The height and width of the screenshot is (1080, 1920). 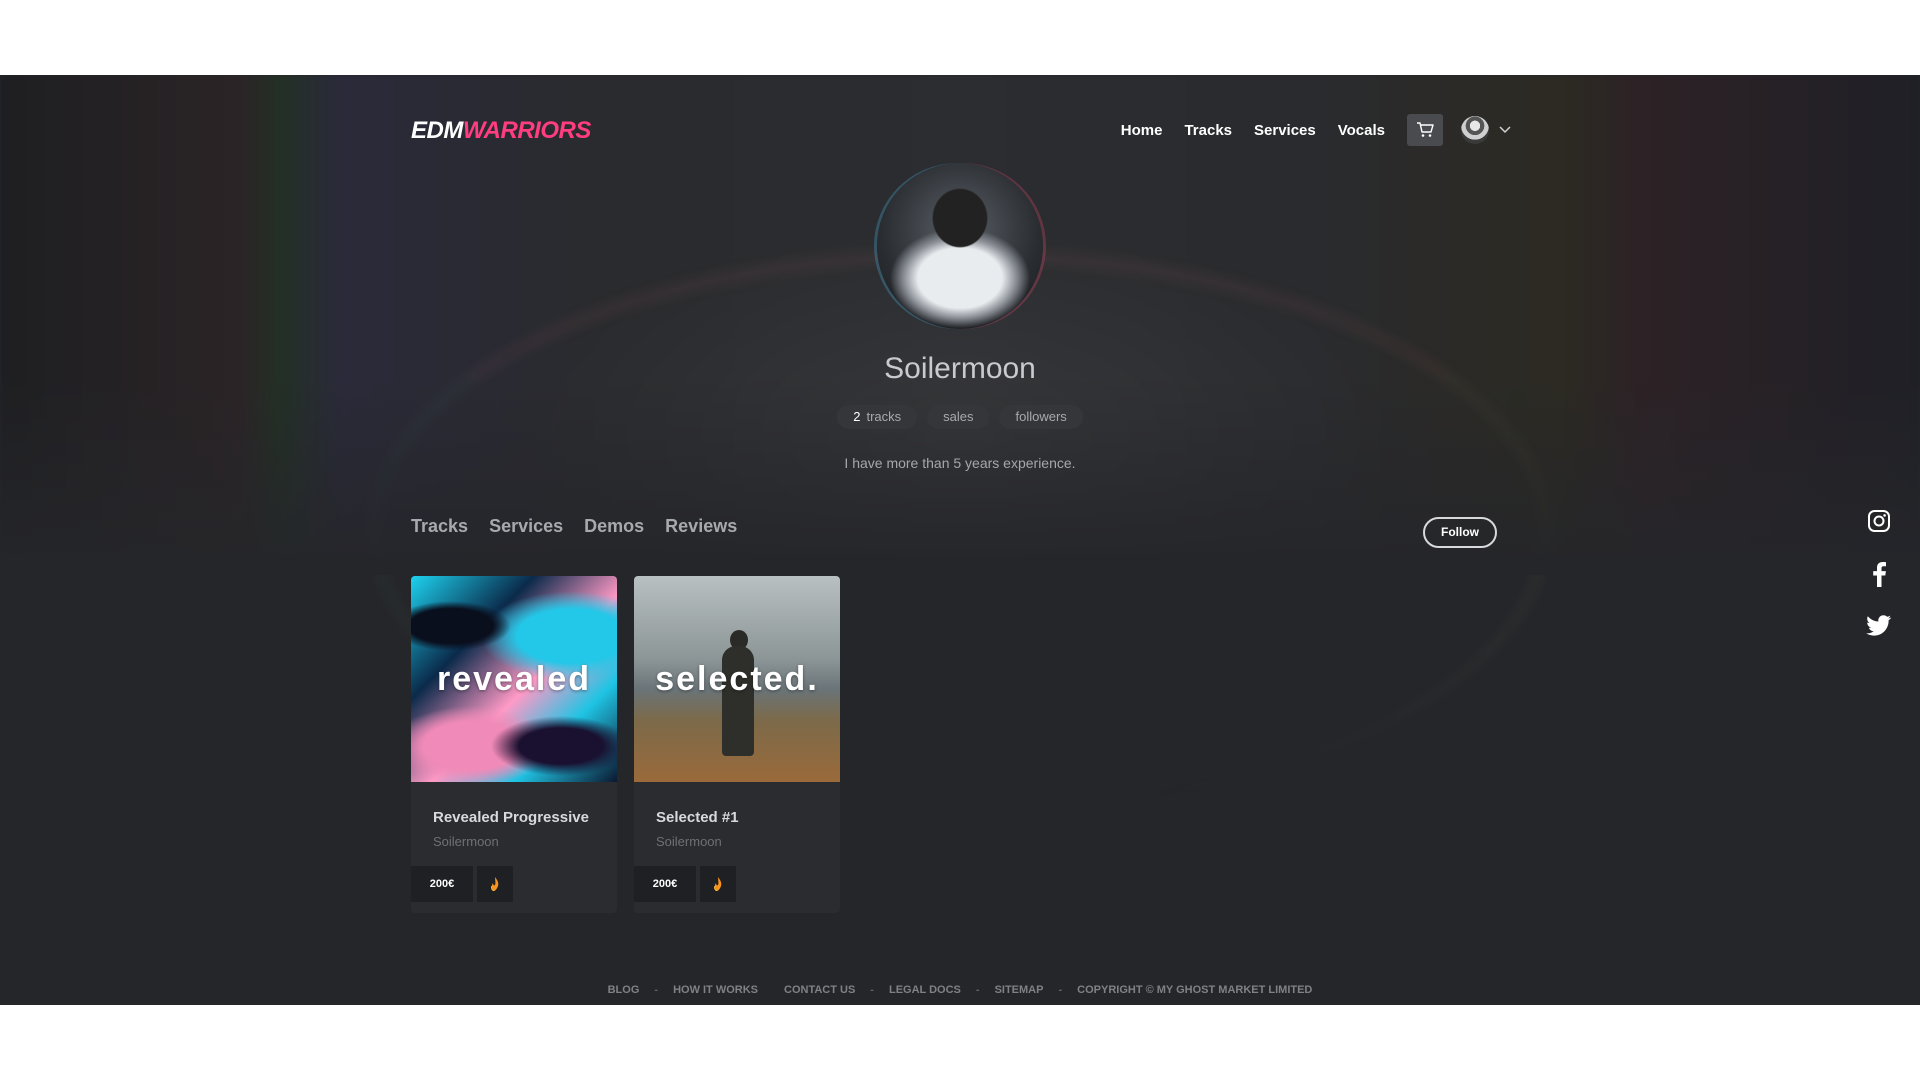 What do you see at coordinates (960, 246) in the screenshot?
I see `profile-avatar` at bounding box center [960, 246].